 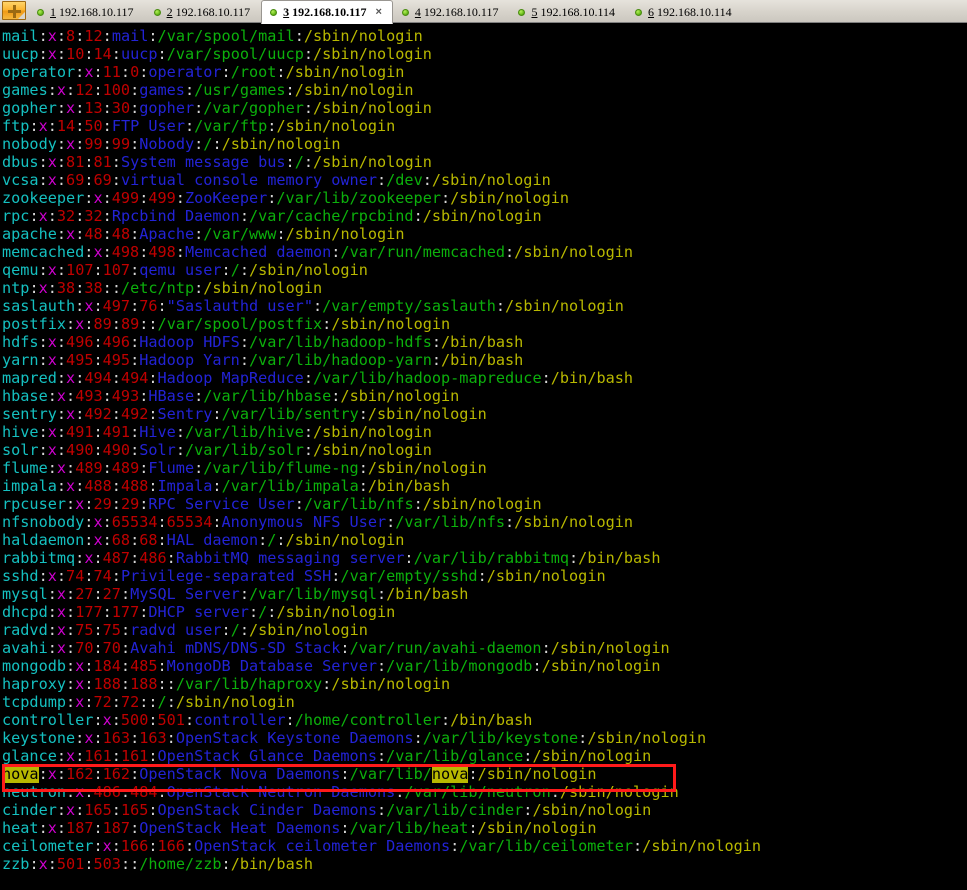 What do you see at coordinates (148, 126) in the screenshot?
I see `passwd-gecos: FTP User` at bounding box center [148, 126].